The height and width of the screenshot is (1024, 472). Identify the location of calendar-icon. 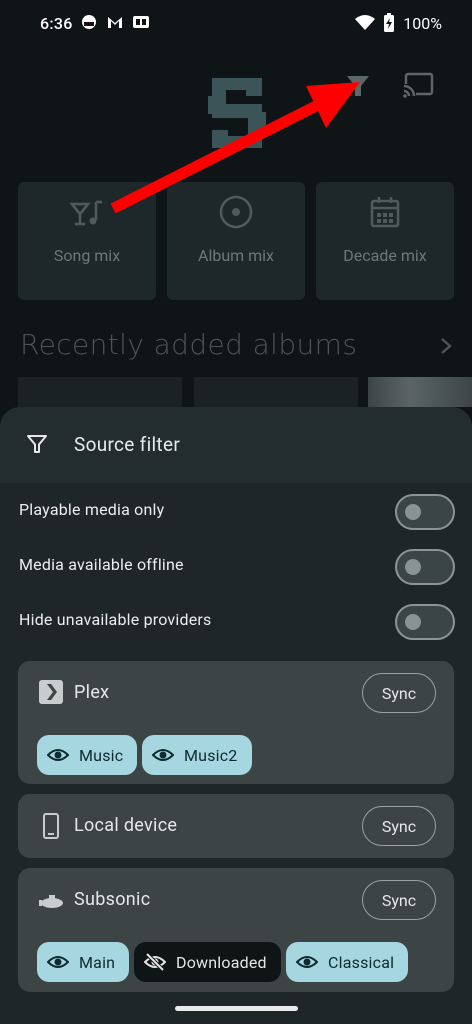
(385, 212).